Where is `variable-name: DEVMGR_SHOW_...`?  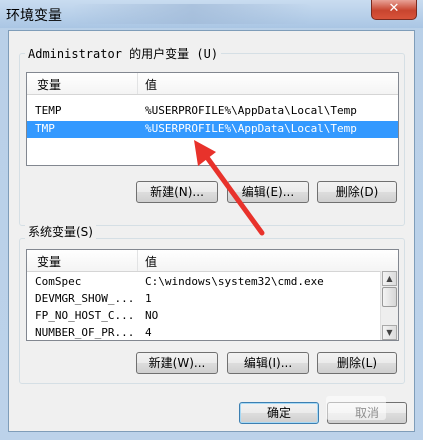 variable-name: DEVMGR_SHOW_... is located at coordinates (85, 298).